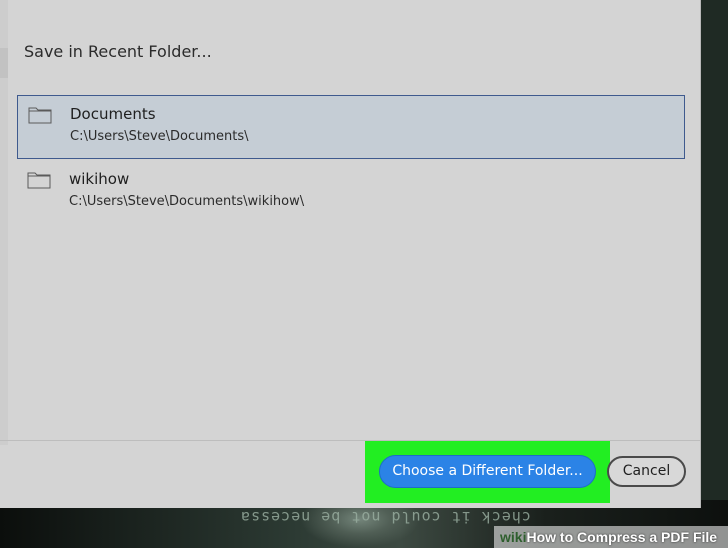 Image resolution: width=728 pixels, height=548 pixels. I want to click on wikihow-watermark: wikiHow to Compress a PDF File, so click(611, 537).